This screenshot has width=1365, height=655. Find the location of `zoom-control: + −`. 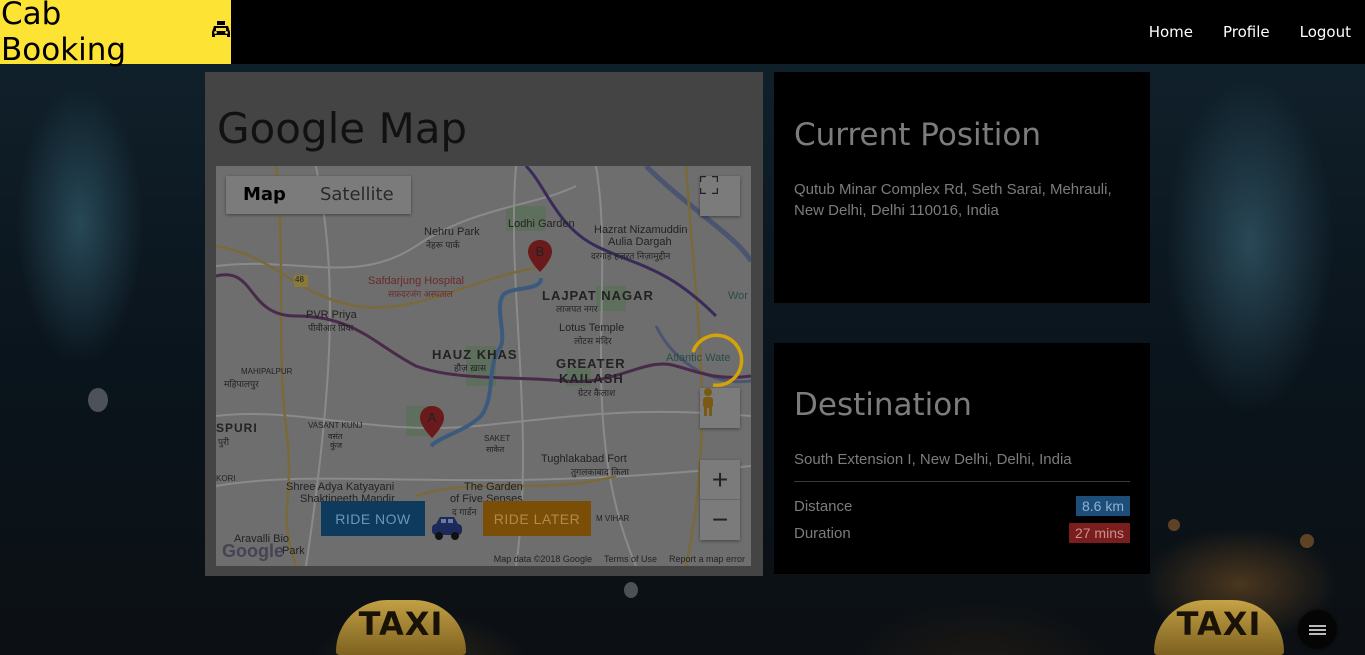

zoom-control: + − is located at coordinates (720, 500).